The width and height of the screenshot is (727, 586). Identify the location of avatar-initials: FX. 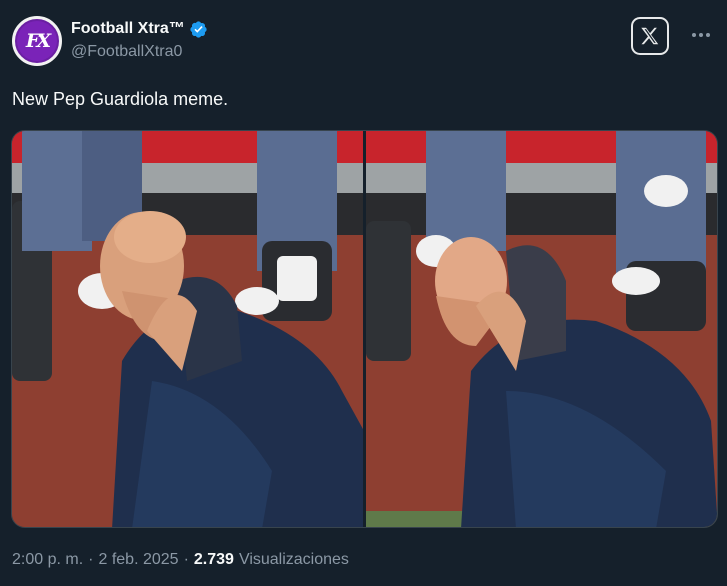
(38, 41).